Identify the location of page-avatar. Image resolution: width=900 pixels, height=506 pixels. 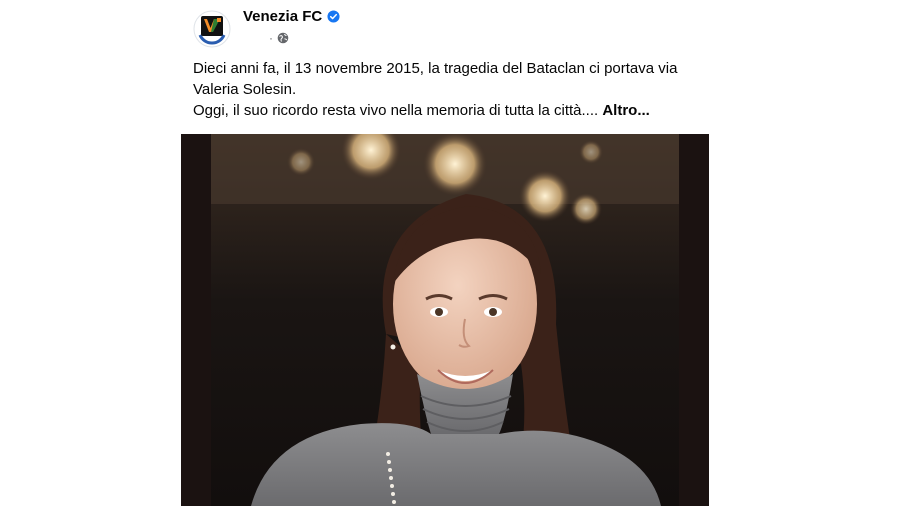
(212, 29).